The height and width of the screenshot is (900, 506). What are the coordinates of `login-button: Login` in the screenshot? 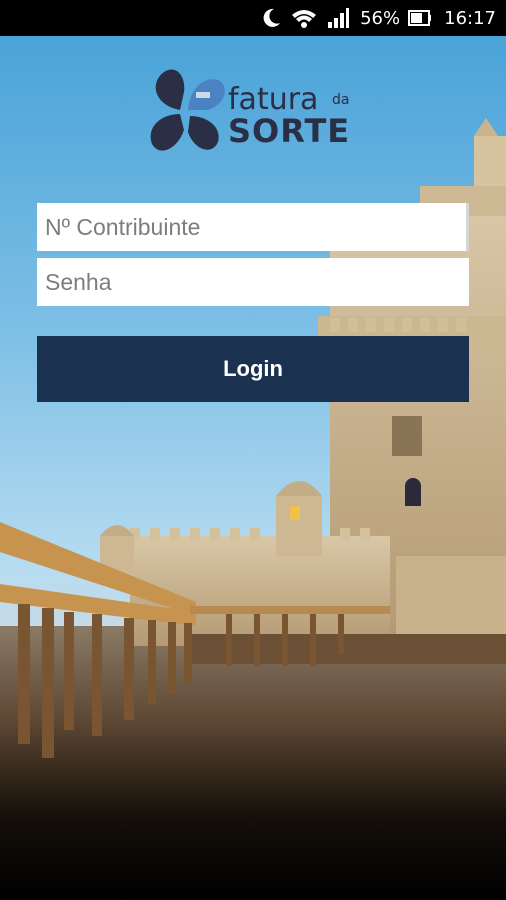 It's located at (253, 369).